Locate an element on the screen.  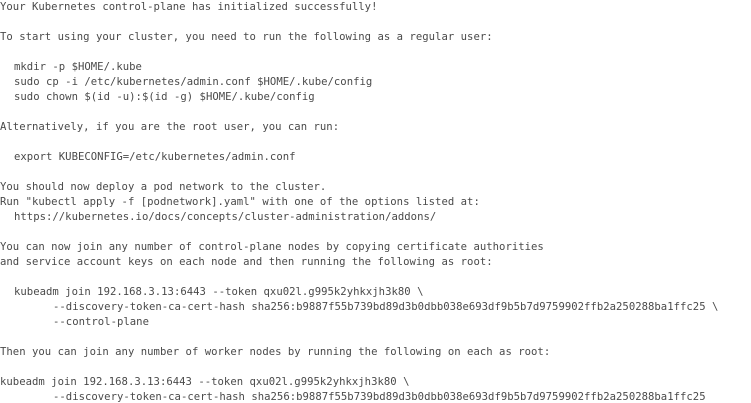
control-plane-flag: --control-plane is located at coordinates (101, 322).